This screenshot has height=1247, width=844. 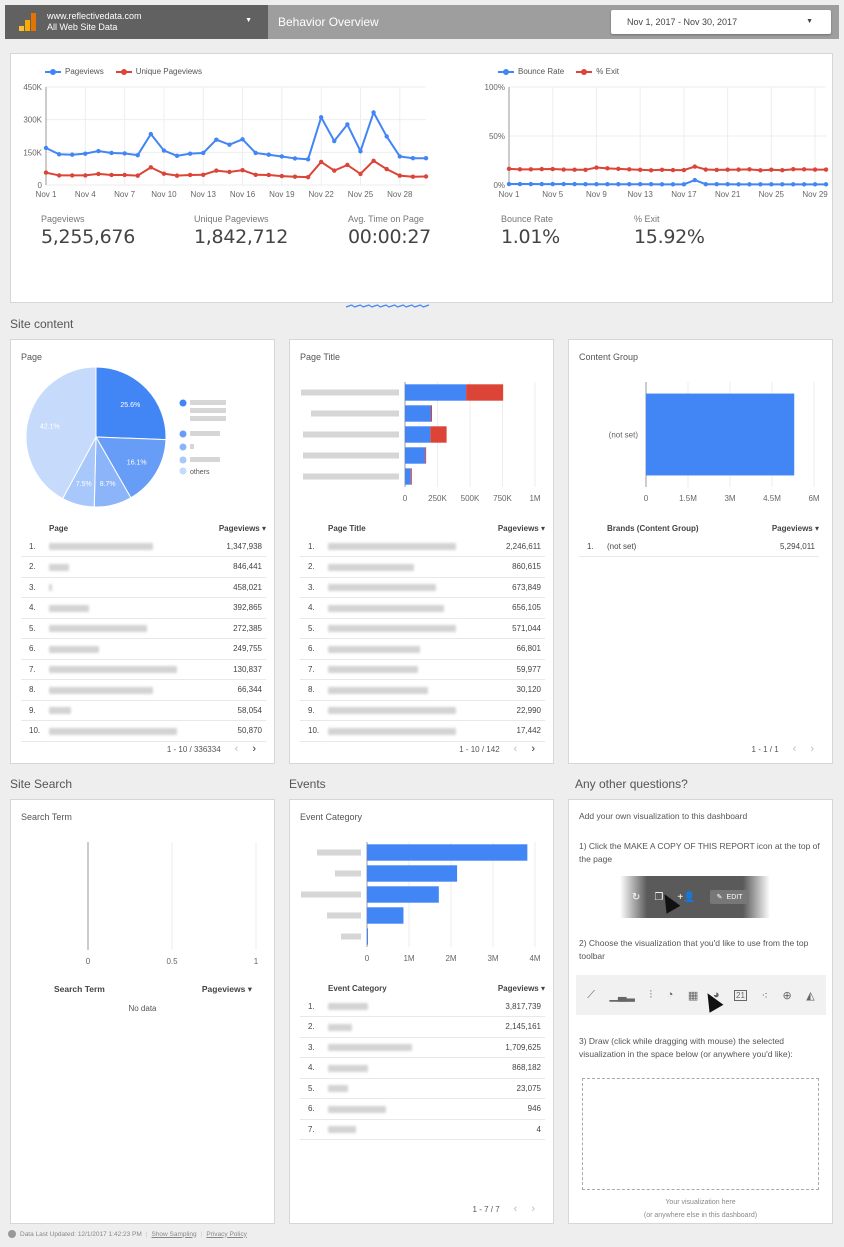 I want to click on row-value: 392,865, so click(x=236, y=608).